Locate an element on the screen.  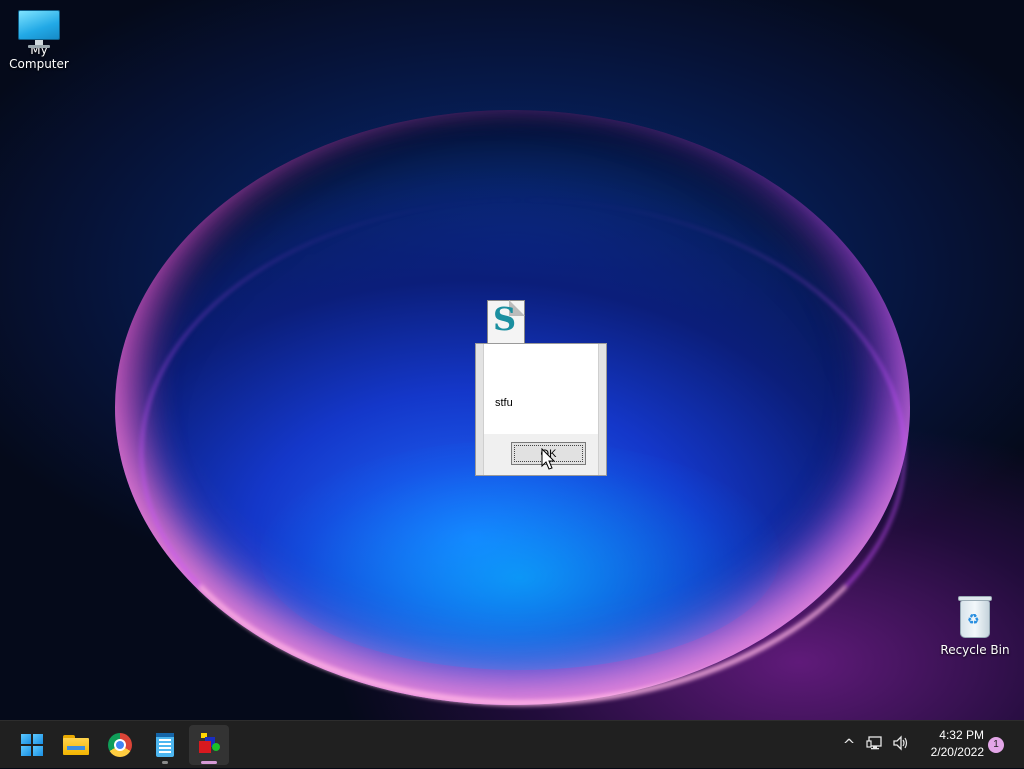
taskbar-file-explorer is located at coordinates (76, 745).